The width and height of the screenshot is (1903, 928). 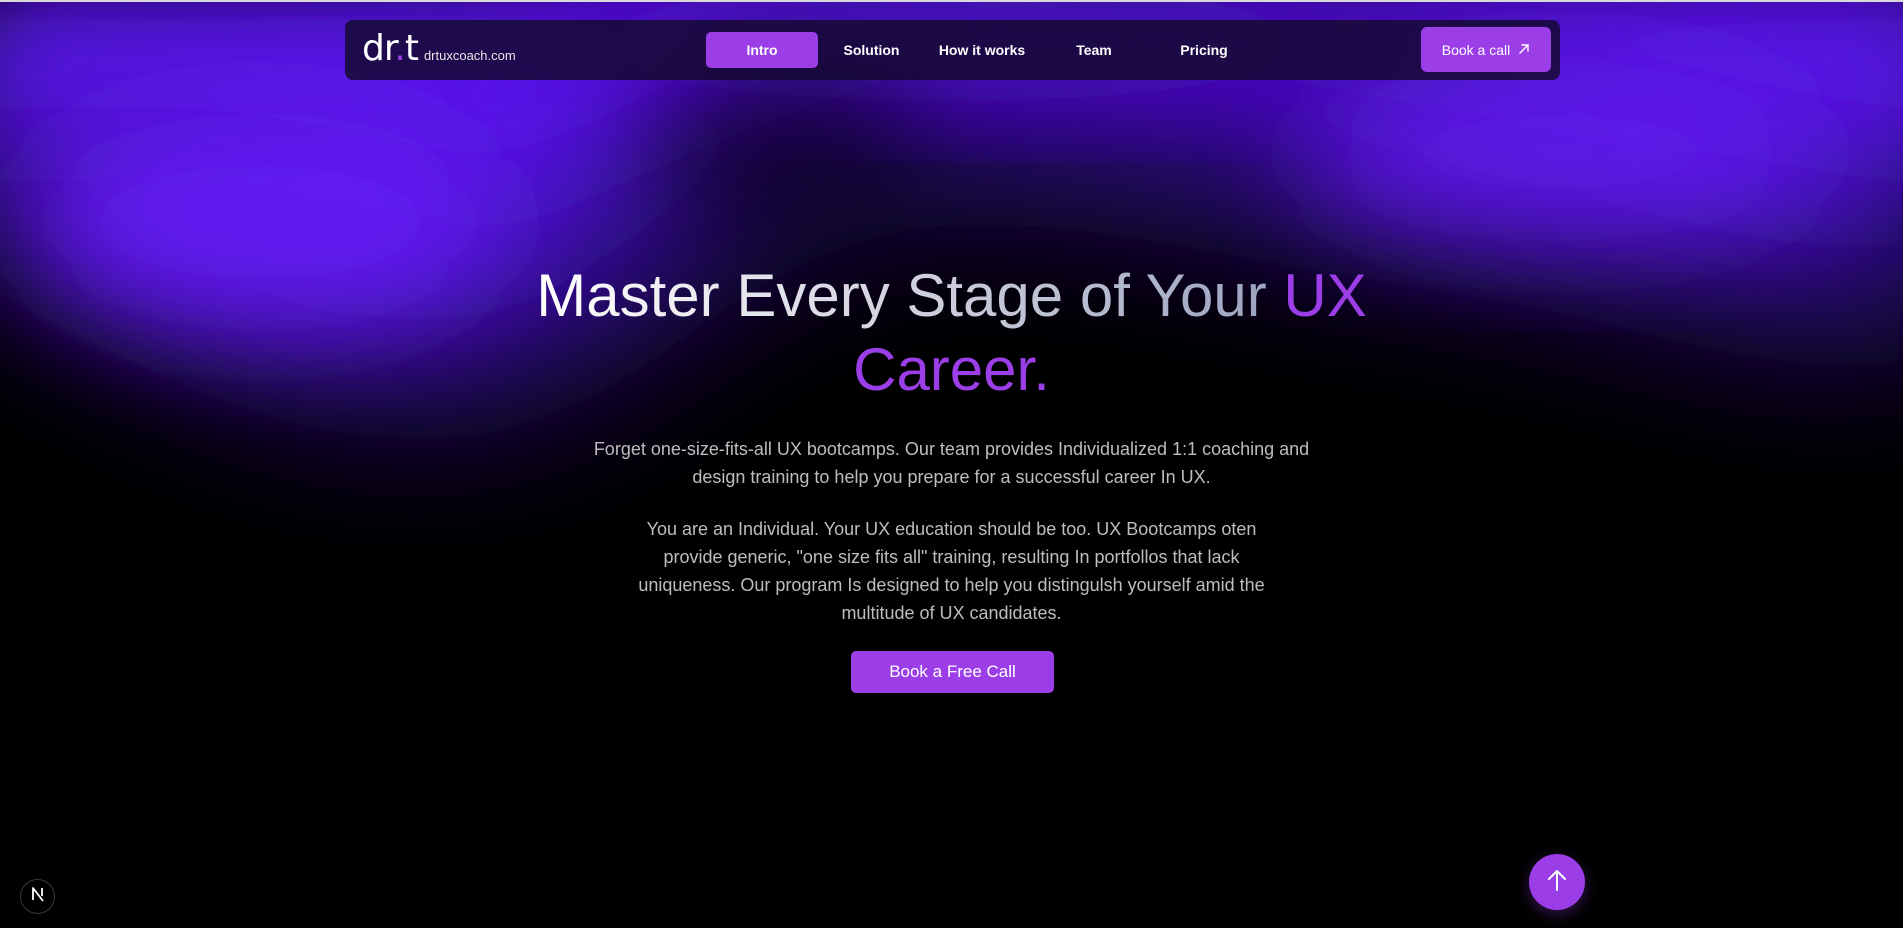 What do you see at coordinates (1524, 50) in the screenshot?
I see `arrow-up-right-icon` at bounding box center [1524, 50].